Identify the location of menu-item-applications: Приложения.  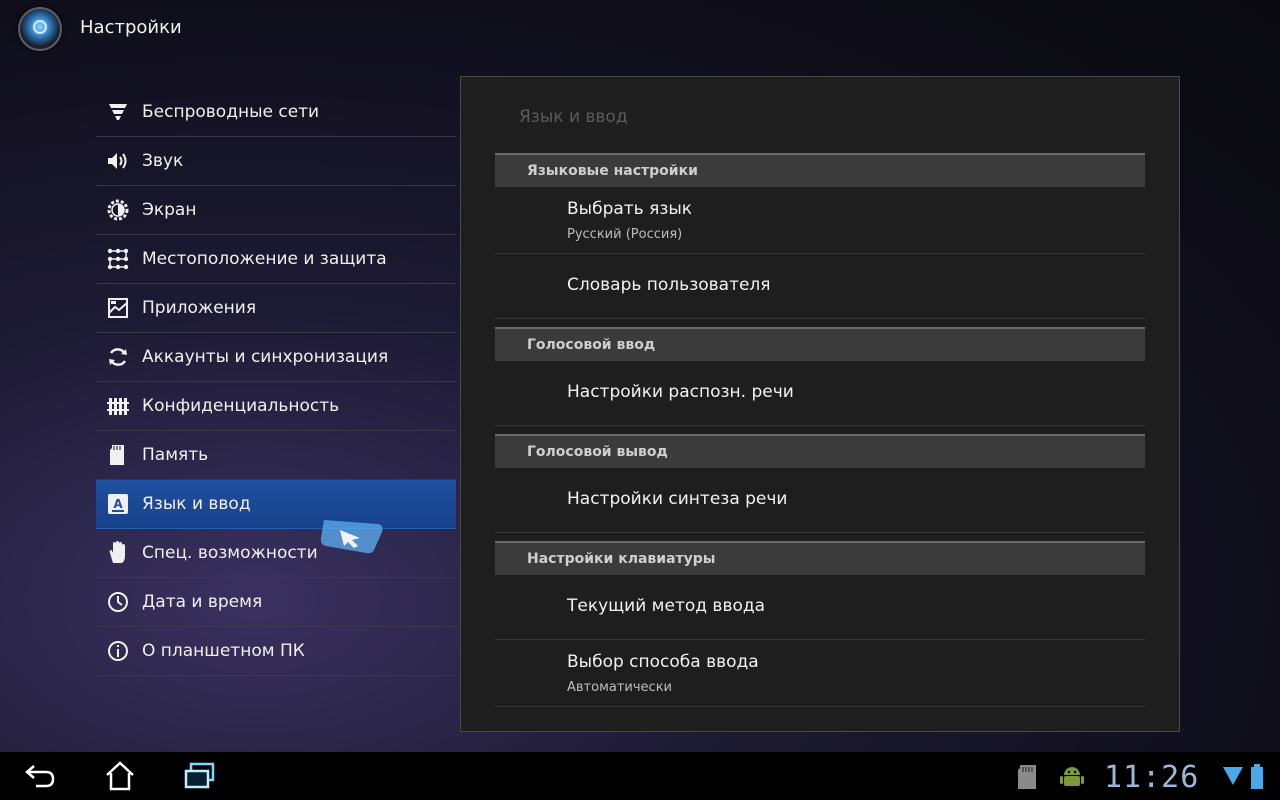
(276, 308).